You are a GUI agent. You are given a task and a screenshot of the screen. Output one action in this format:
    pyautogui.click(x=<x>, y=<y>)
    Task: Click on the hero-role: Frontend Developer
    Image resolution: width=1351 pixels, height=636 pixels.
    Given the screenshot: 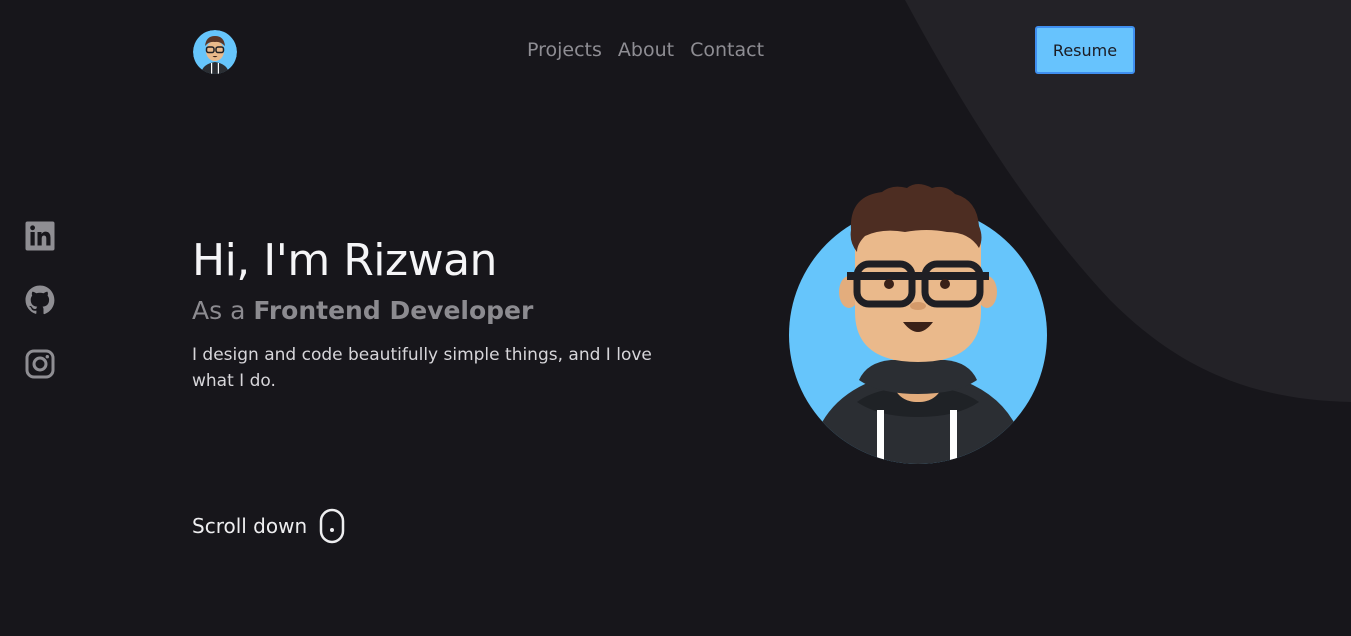 What is the action you would take?
    pyautogui.click(x=393, y=310)
    